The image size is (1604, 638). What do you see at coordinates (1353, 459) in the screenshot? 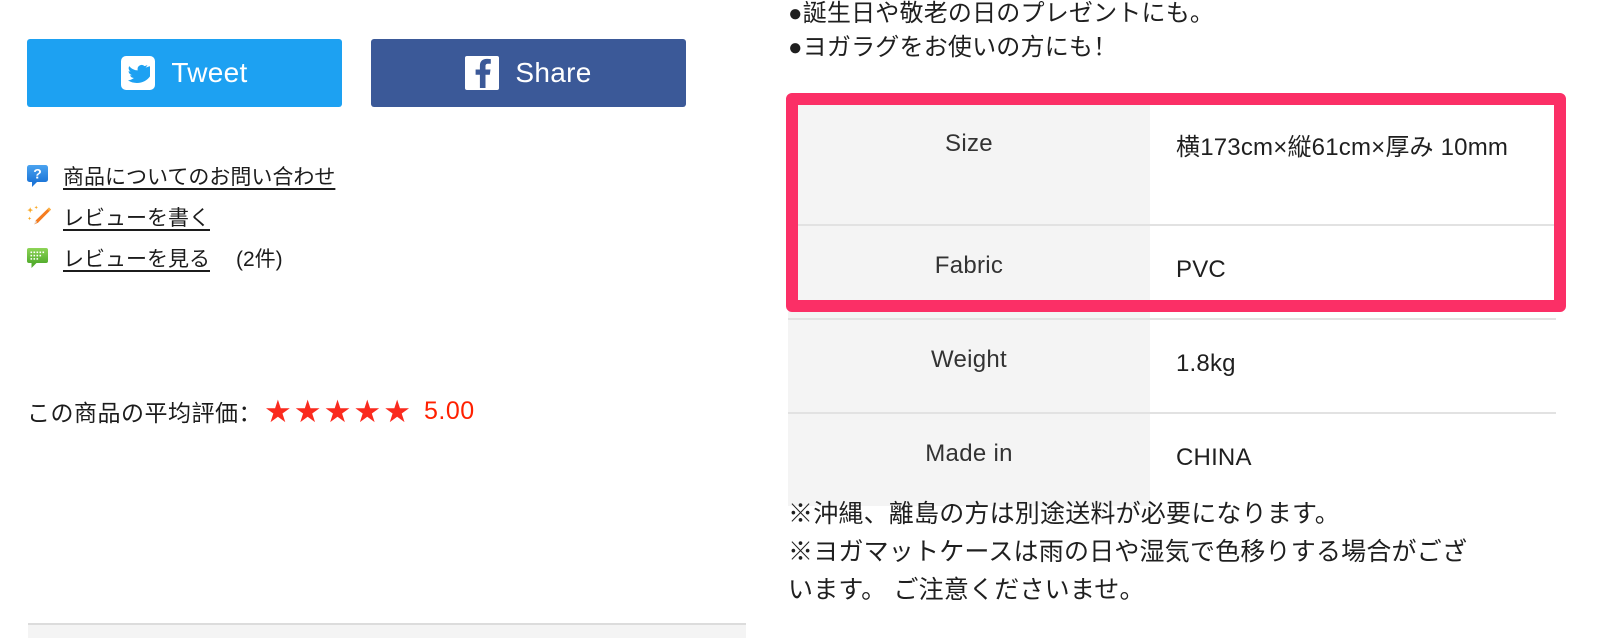
I see `spec-value: CHINA` at bounding box center [1353, 459].